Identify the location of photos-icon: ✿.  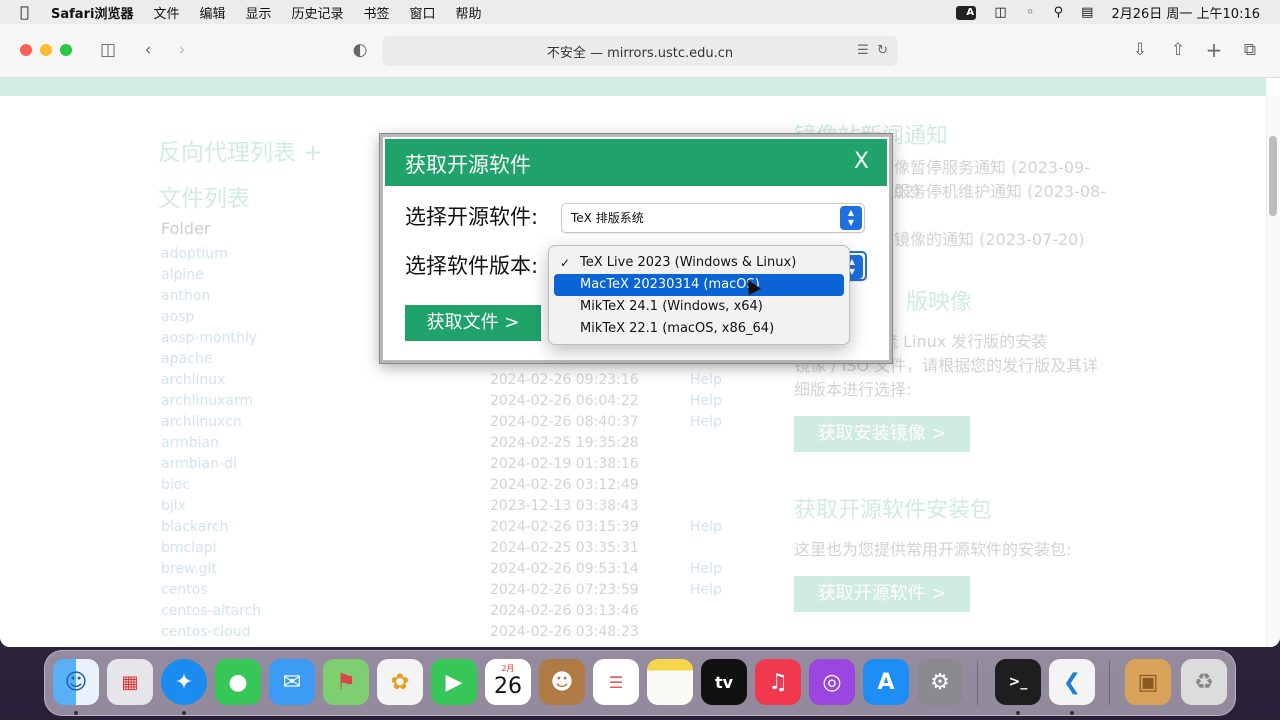
(400, 682).